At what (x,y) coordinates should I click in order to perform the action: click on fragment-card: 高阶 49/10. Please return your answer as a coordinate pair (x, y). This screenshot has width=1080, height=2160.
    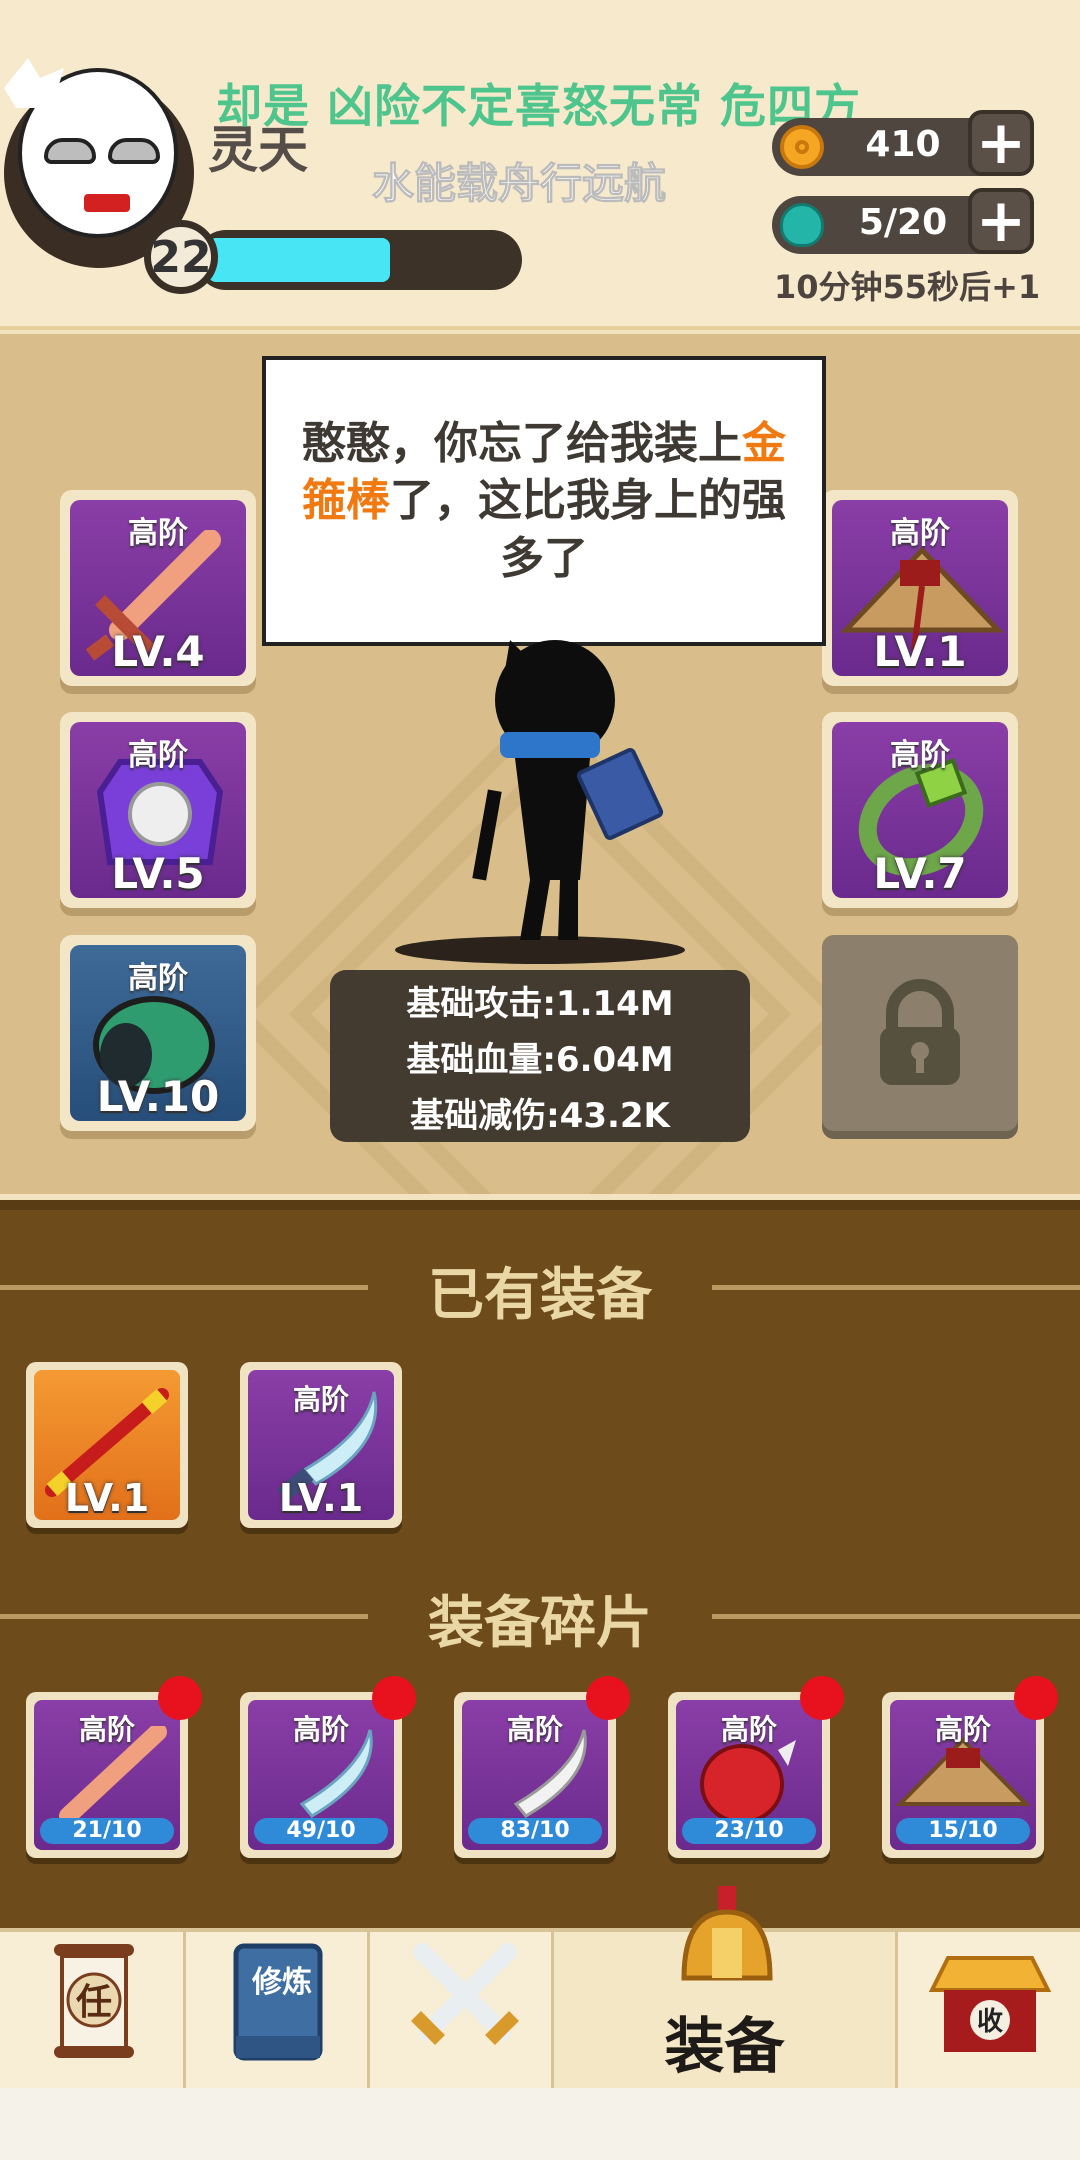
    Looking at the image, I should click on (321, 1775).